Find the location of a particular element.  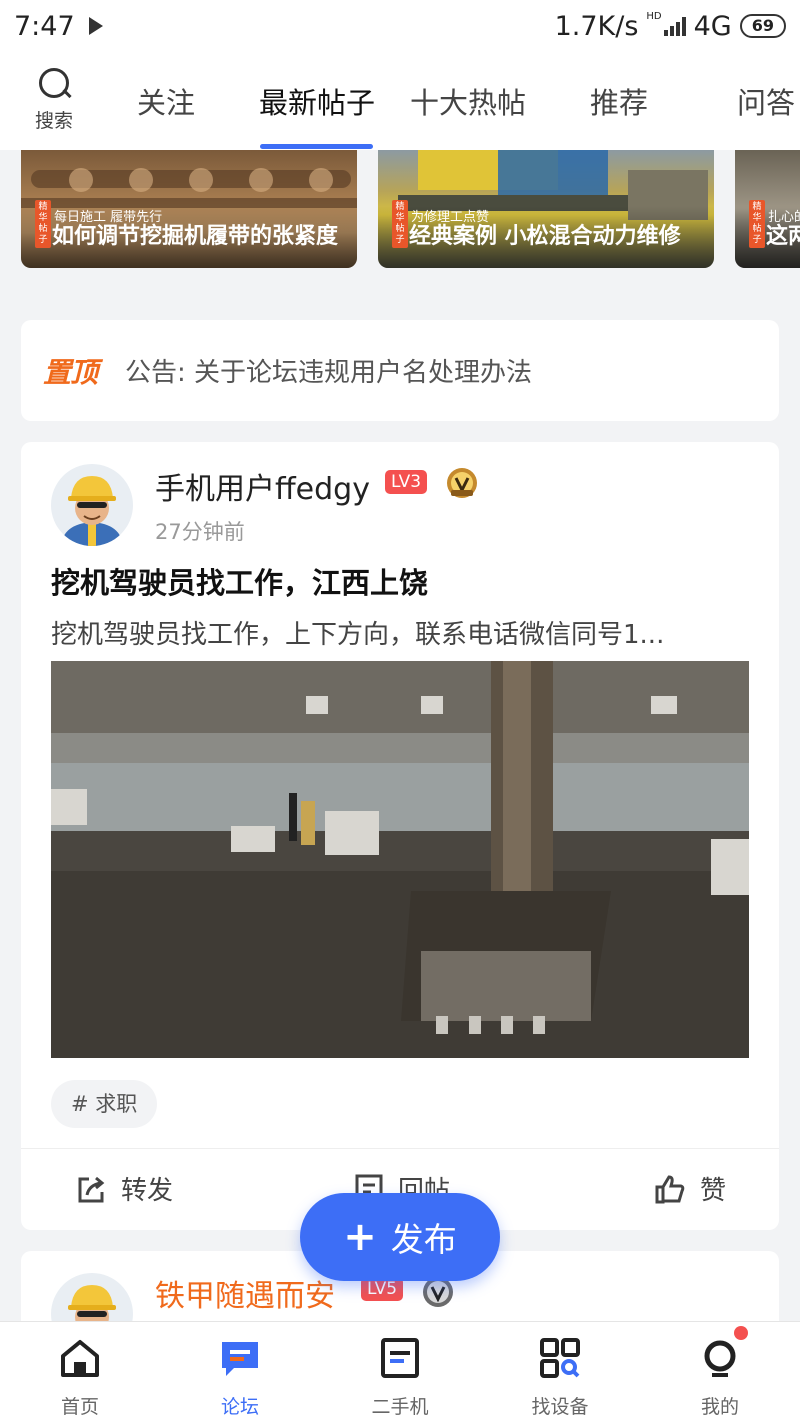

status-bar: 7:47 1.7K/s HD 4G 69 is located at coordinates (400, 26).